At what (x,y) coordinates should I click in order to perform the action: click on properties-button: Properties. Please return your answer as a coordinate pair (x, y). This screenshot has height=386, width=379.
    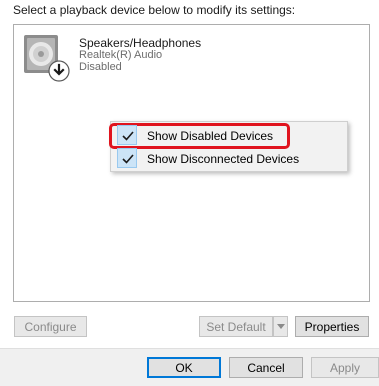
    Looking at the image, I should click on (332, 326).